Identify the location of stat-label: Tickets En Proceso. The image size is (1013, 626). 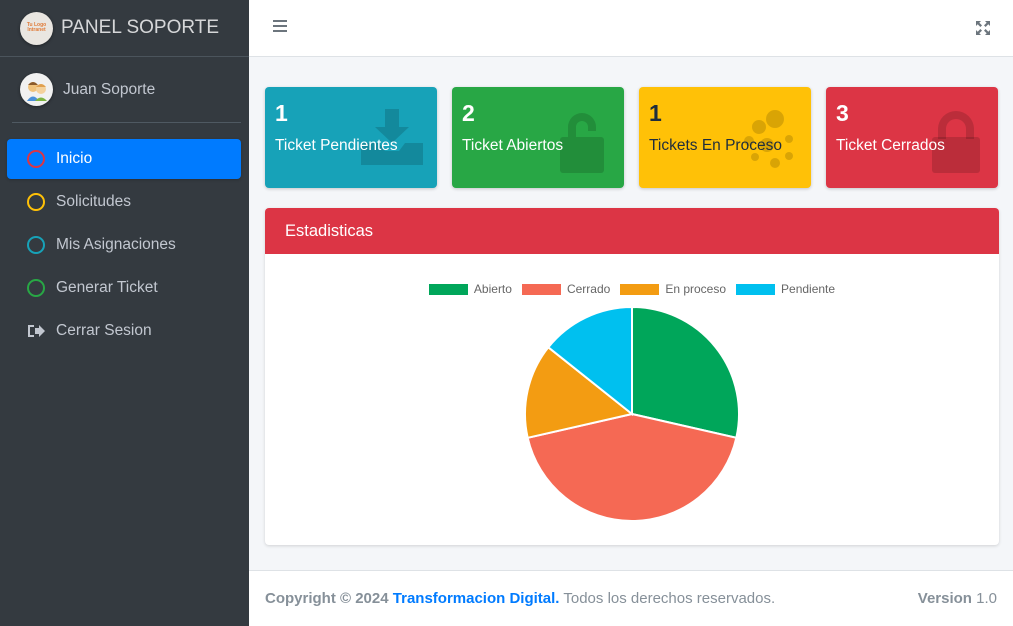
(715, 145).